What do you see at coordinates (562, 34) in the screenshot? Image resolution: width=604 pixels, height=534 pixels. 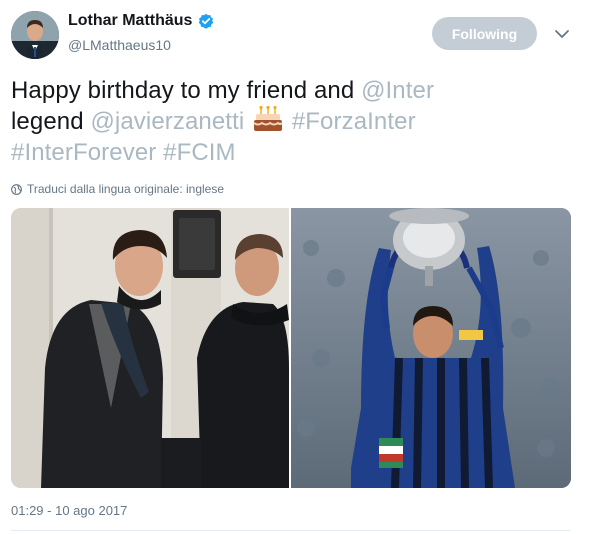 I see `chevron-down-icon` at bounding box center [562, 34].